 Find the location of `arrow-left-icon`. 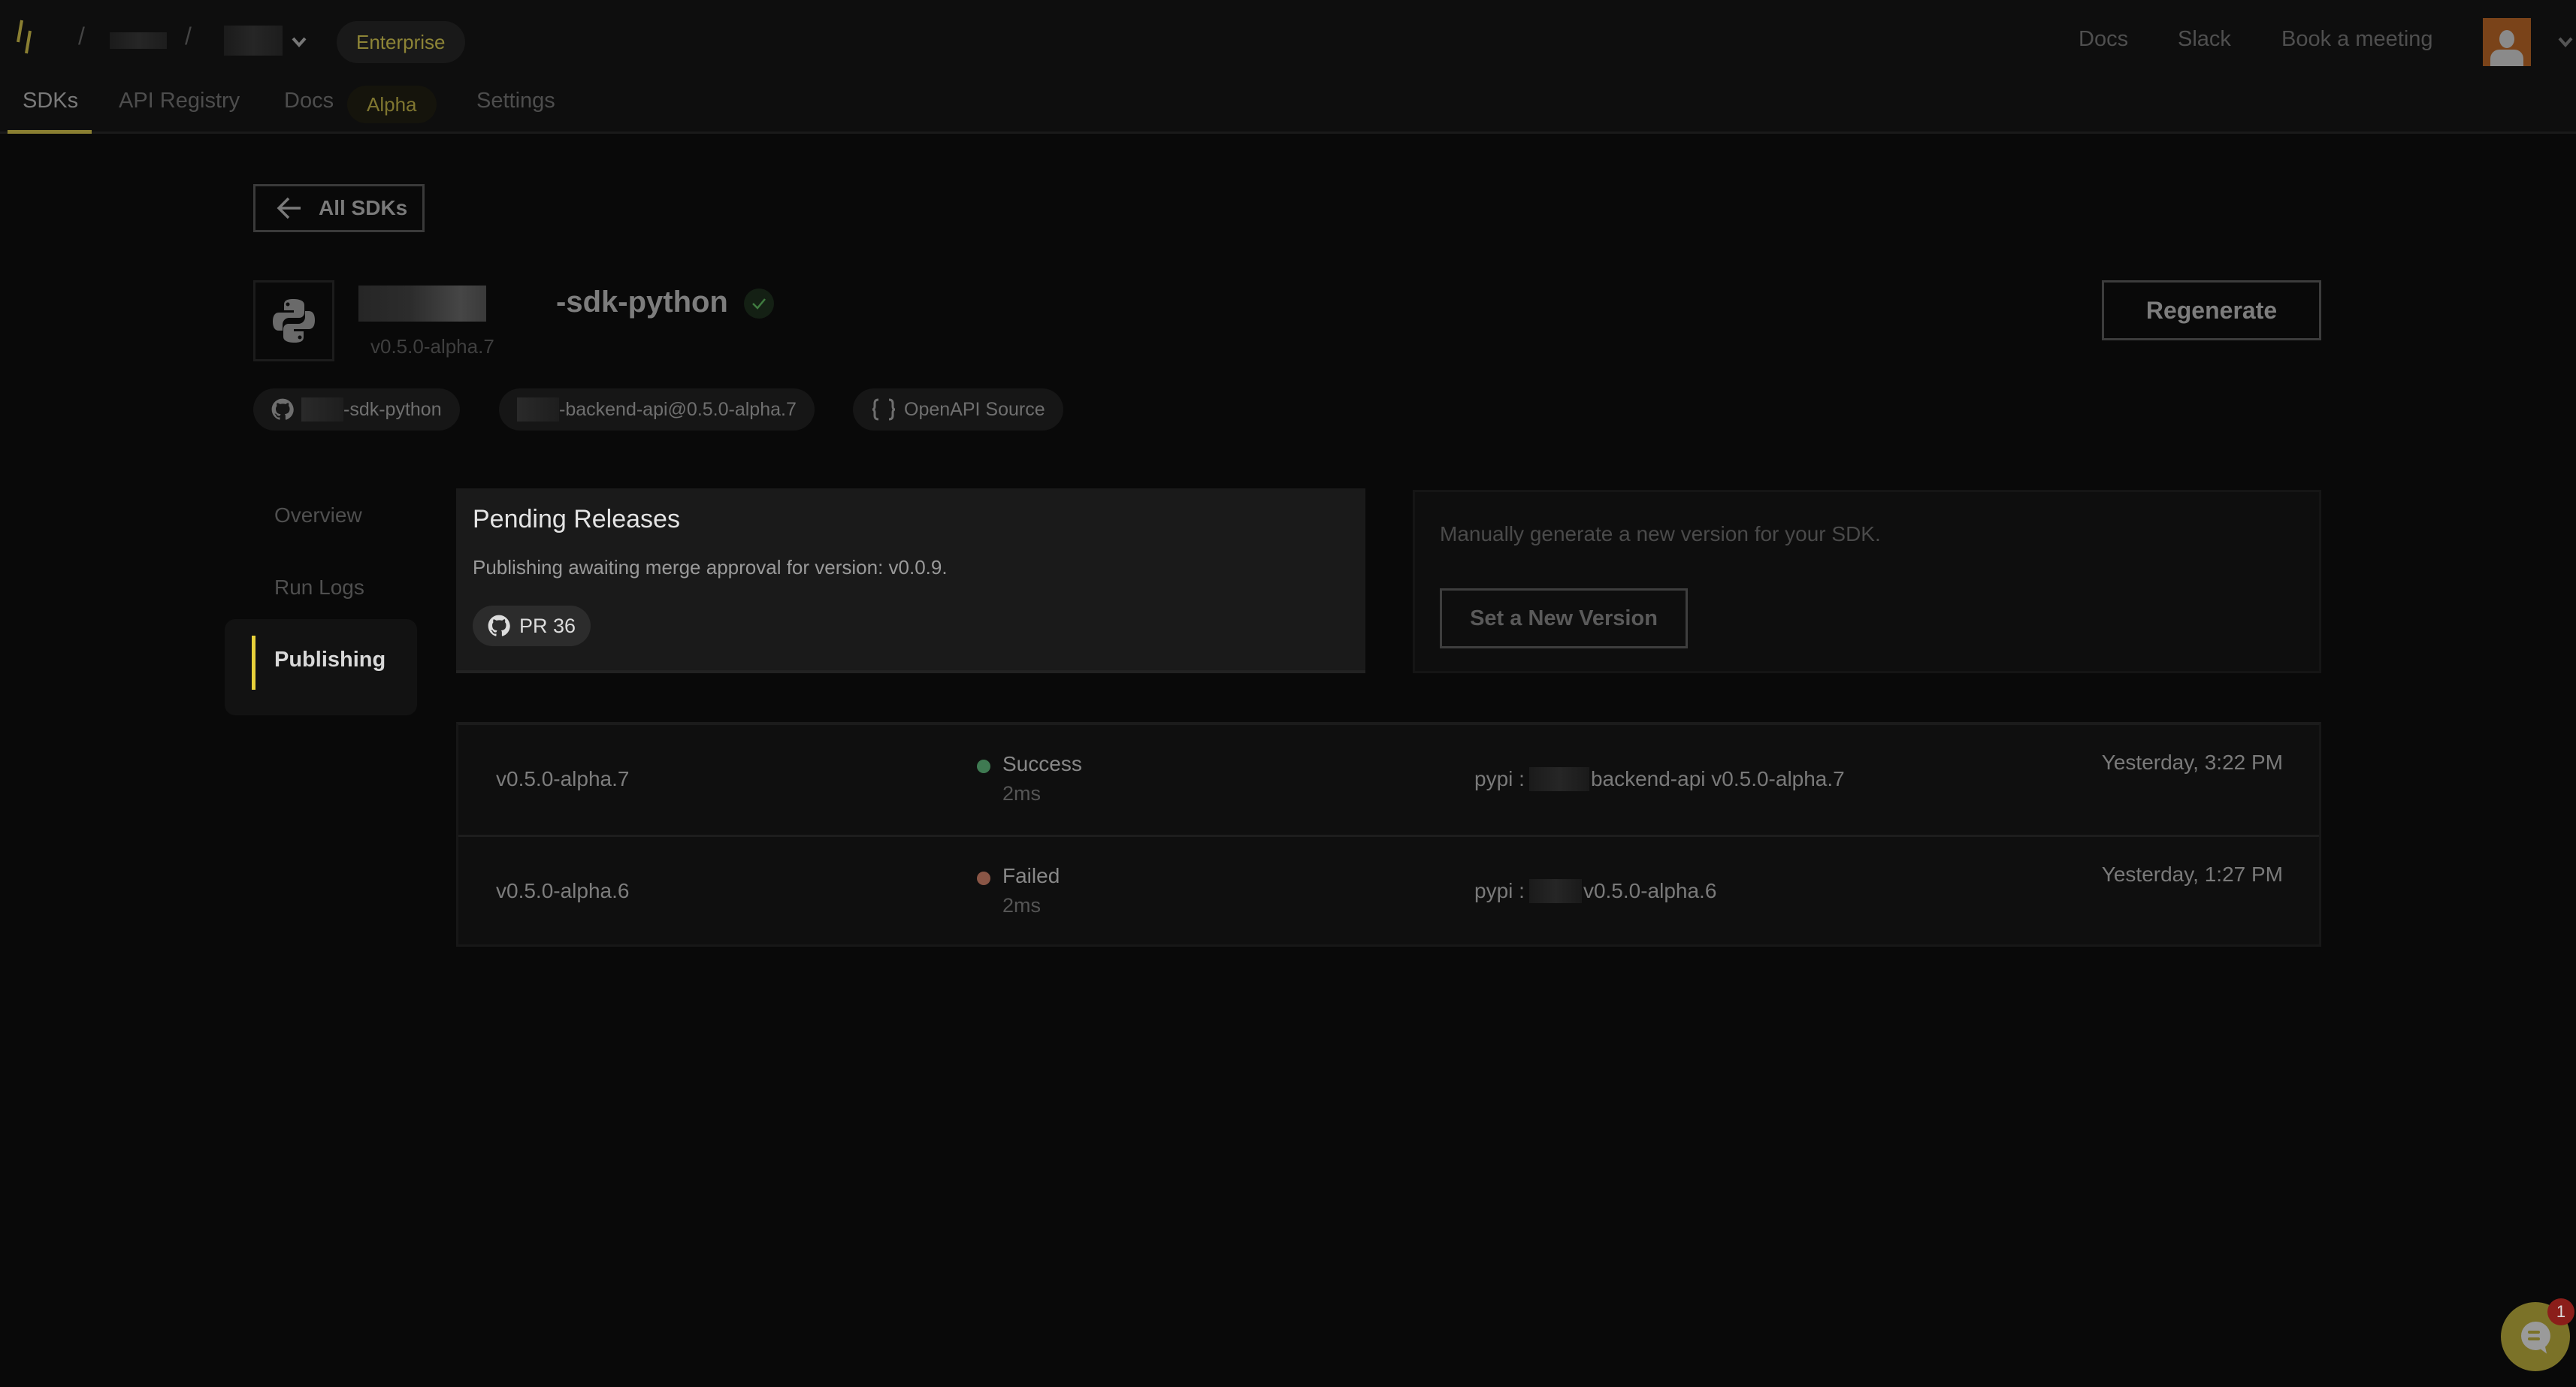

arrow-left-icon is located at coordinates (289, 208).